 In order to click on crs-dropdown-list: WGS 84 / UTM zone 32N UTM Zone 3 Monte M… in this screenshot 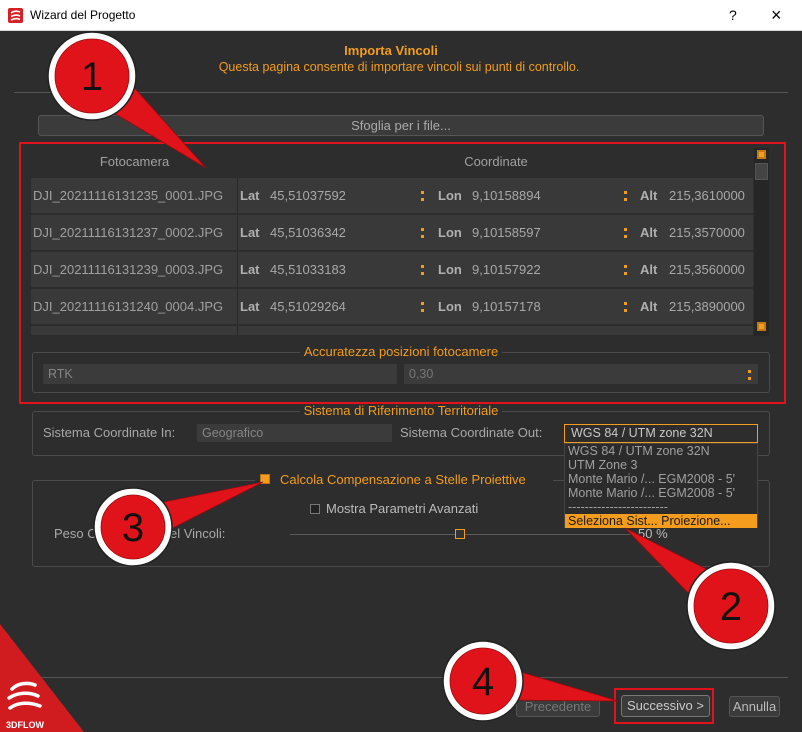, I will do `click(661, 485)`.